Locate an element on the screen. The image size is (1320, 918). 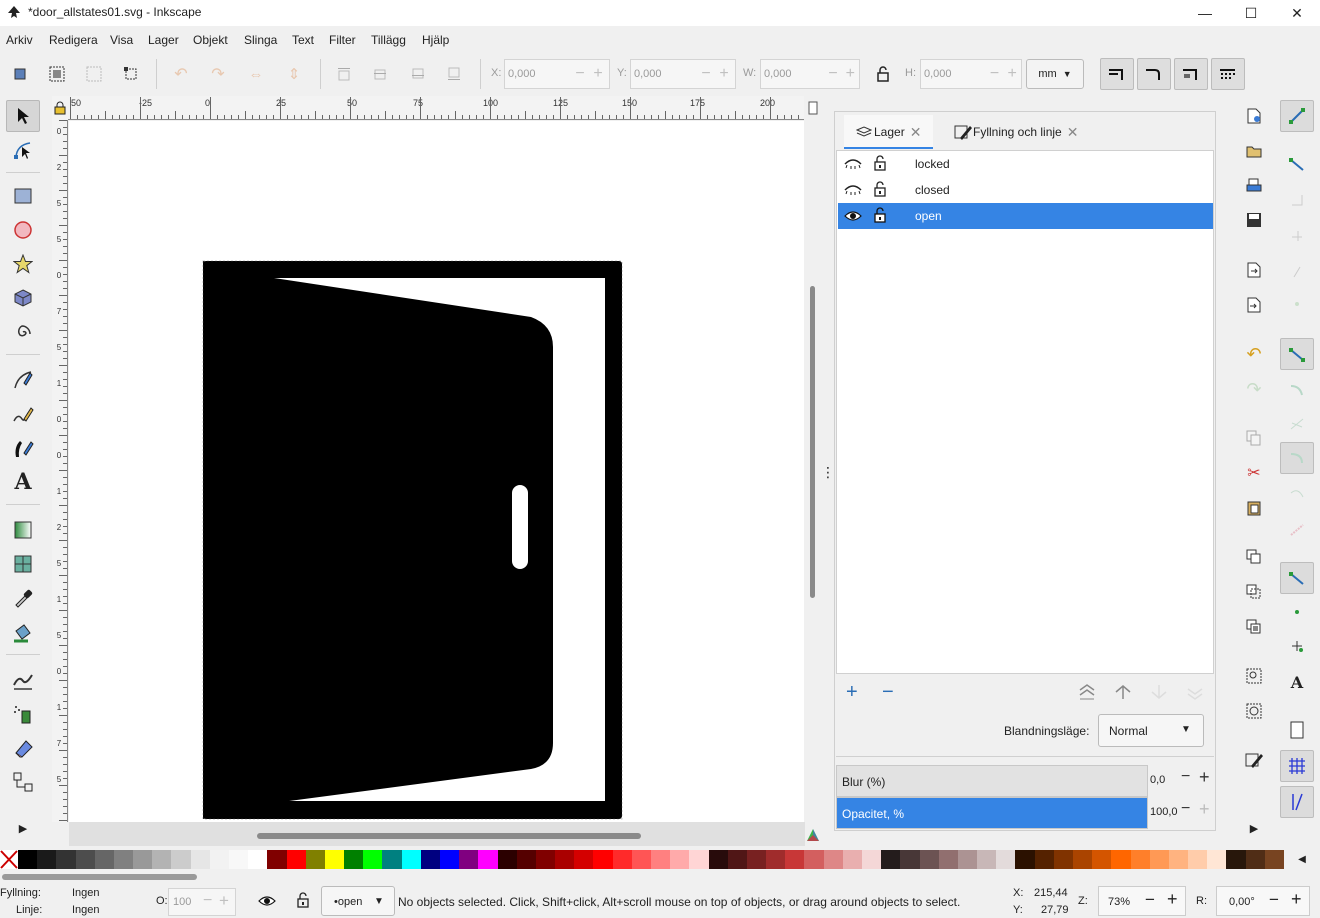
hidden-eye-icon is located at coordinates (853, 190).